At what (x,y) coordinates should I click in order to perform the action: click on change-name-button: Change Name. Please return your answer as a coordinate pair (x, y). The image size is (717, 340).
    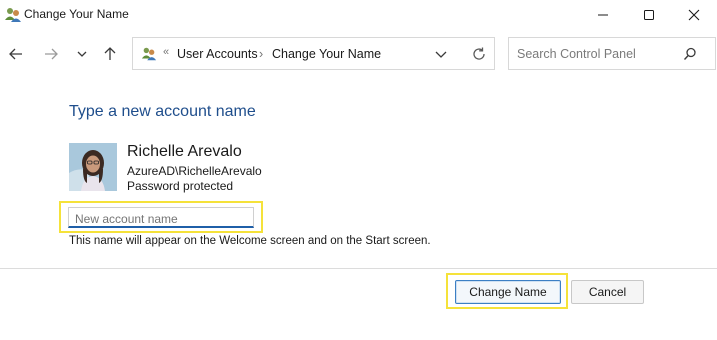
    Looking at the image, I should click on (508, 292).